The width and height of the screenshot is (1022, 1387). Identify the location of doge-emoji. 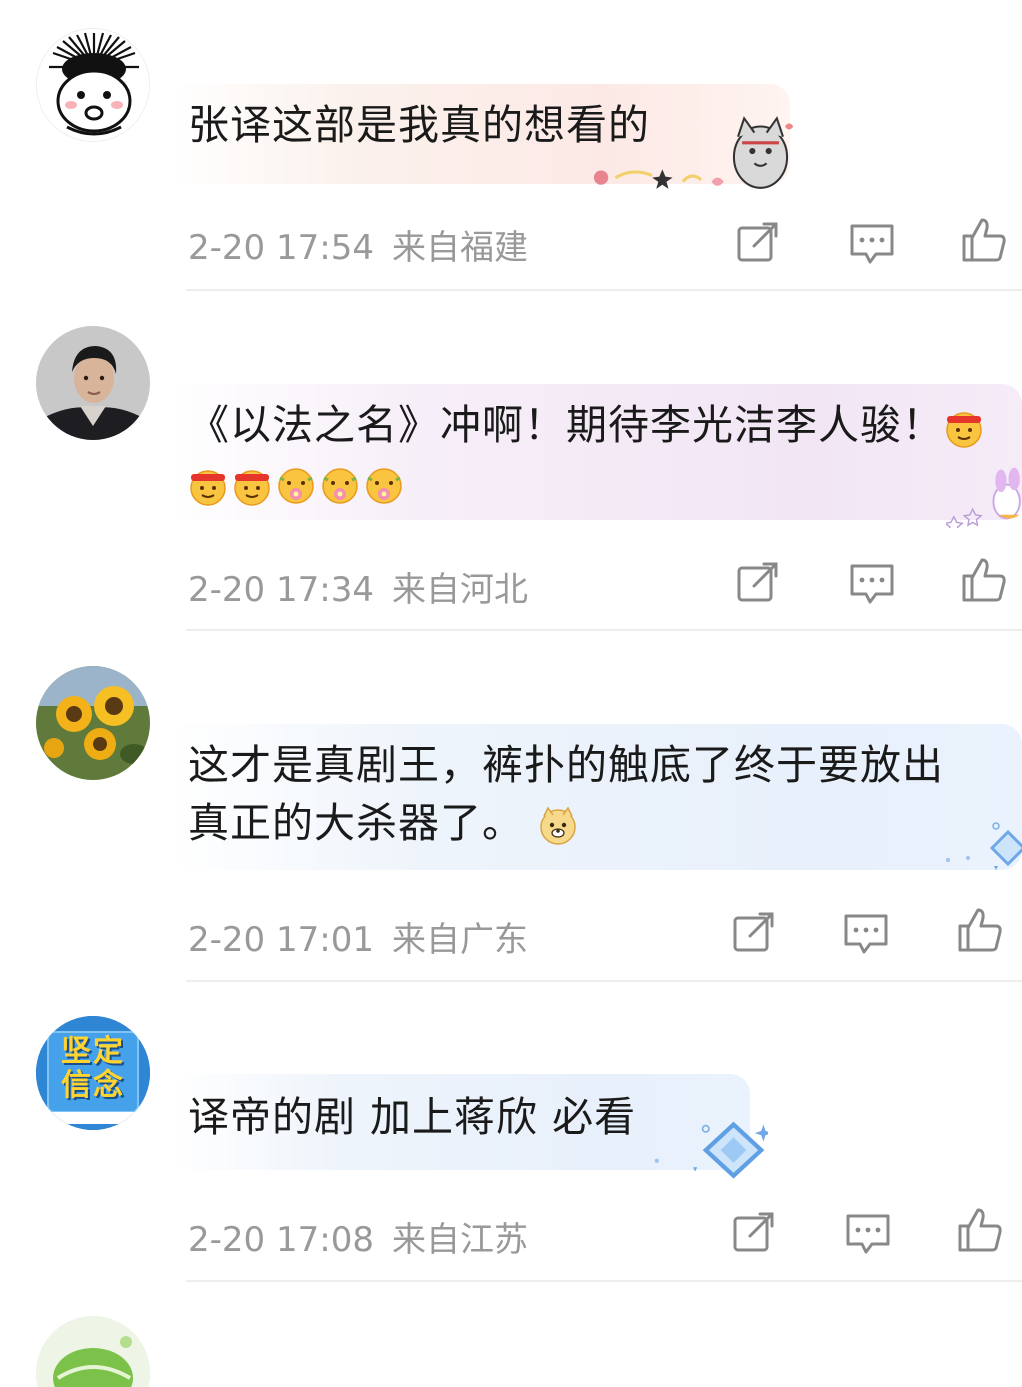
(558, 825).